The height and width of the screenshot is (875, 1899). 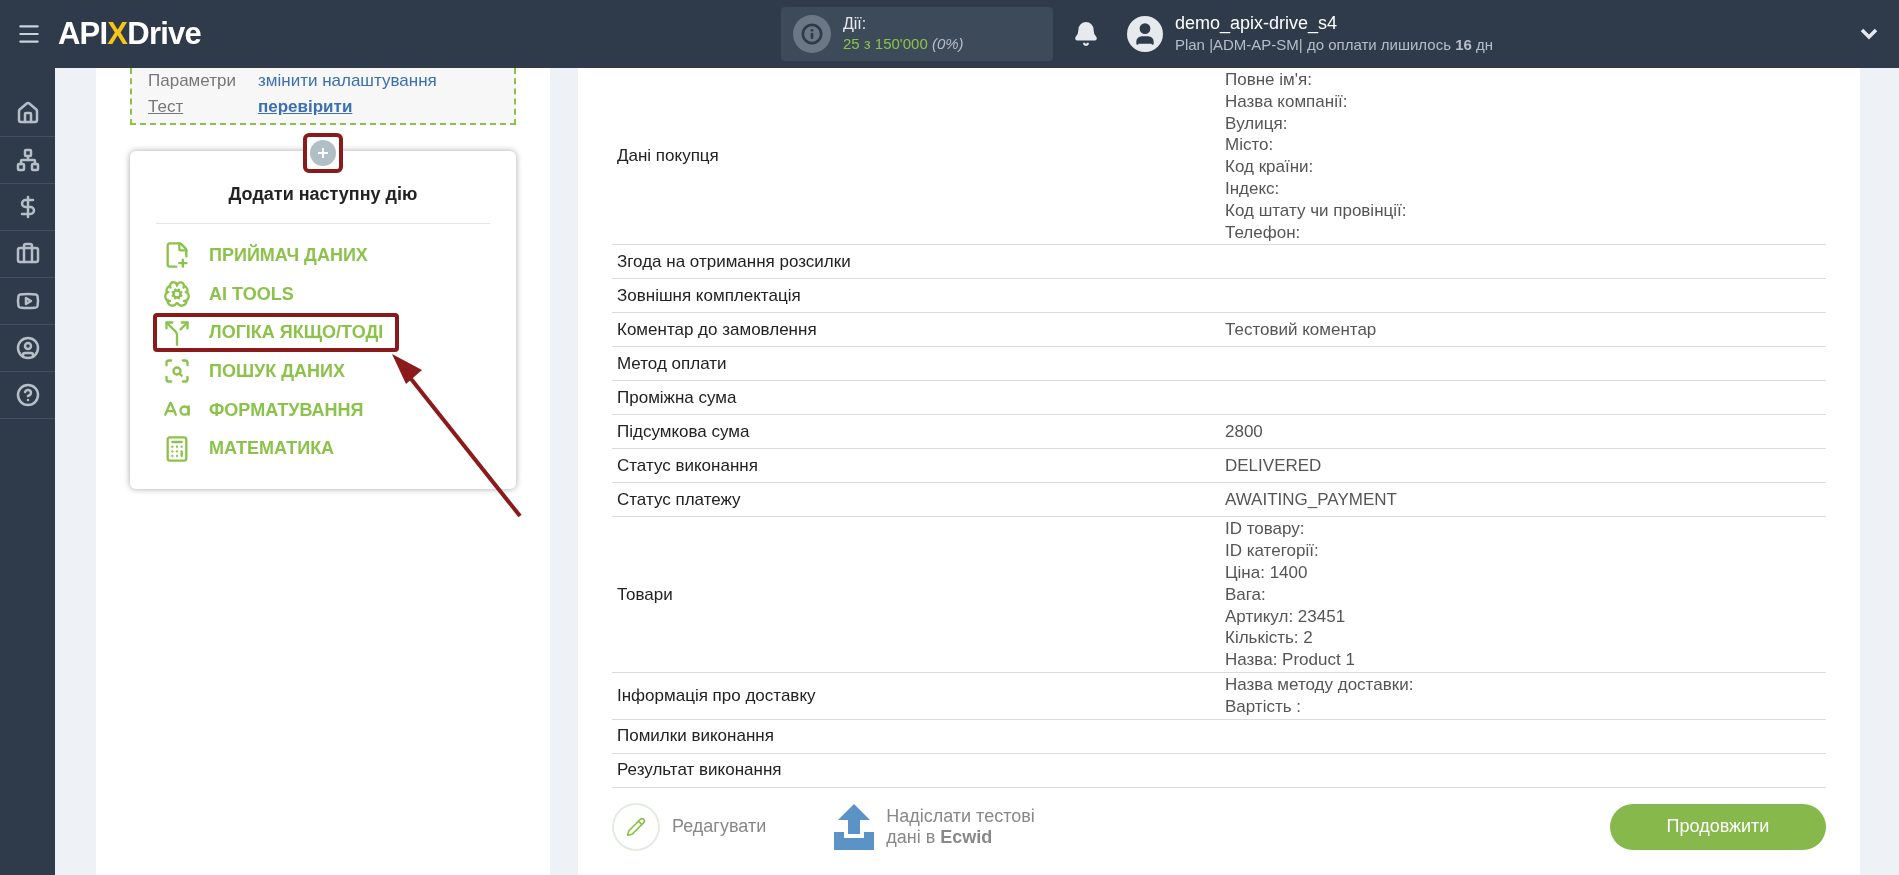 What do you see at coordinates (709, 296) in the screenshot?
I see `field-name: Зовнішня комплектація` at bounding box center [709, 296].